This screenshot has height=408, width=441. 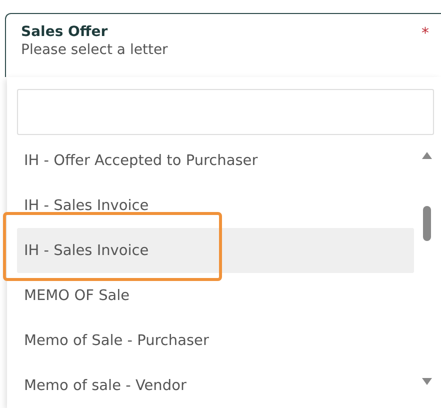 What do you see at coordinates (215, 385) in the screenshot?
I see `option-item: Memo of sale - Vendor` at bounding box center [215, 385].